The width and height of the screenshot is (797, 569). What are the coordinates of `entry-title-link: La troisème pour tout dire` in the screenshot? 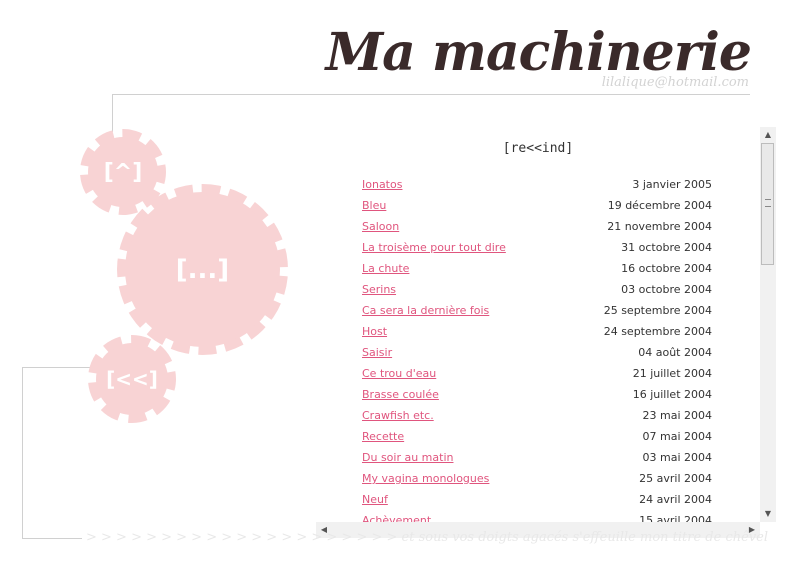 It's located at (434, 251).